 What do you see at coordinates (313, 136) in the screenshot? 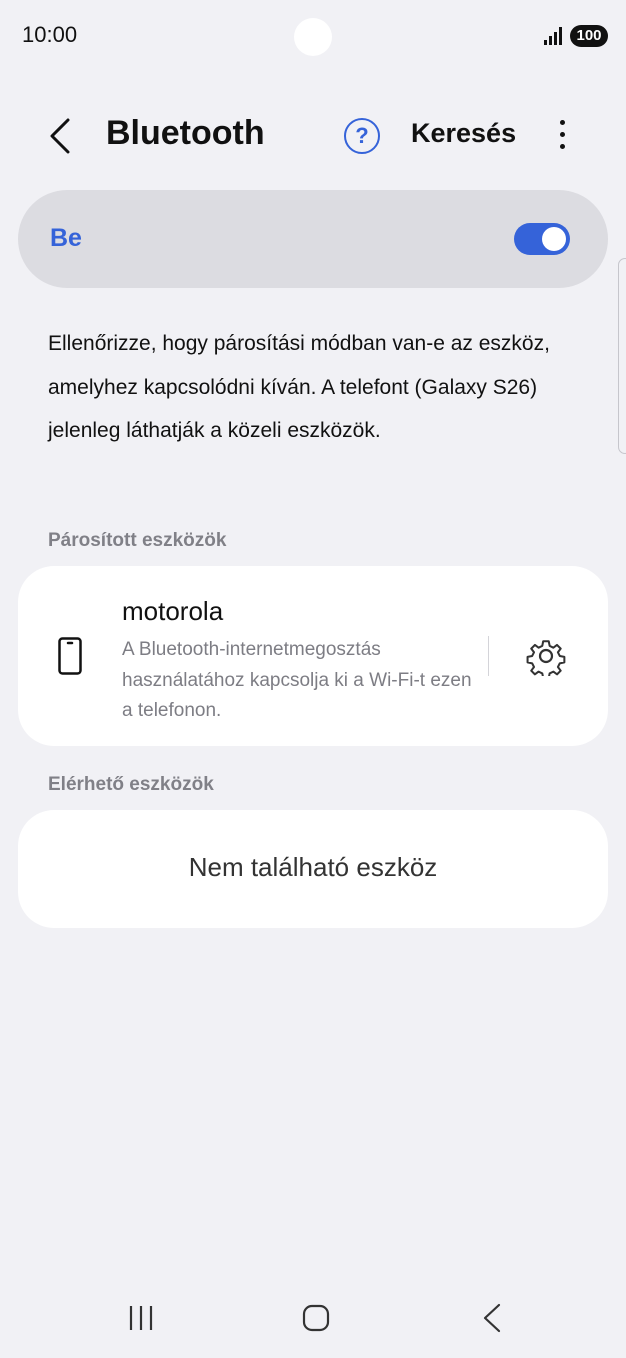
I see `app-bar: Bluetooth ? Keresés` at bounding box center [313, 136].